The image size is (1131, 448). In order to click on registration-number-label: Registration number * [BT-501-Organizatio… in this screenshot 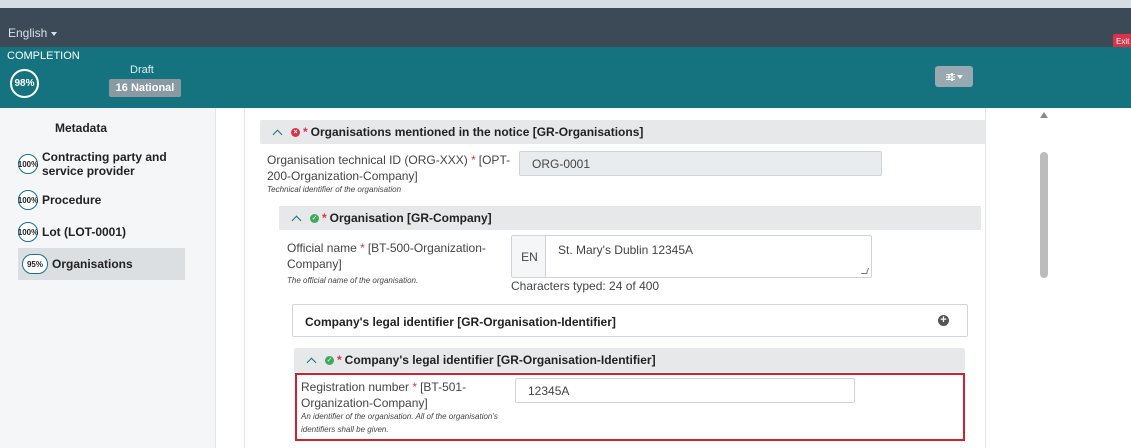, I will do `click(399, 395)`.